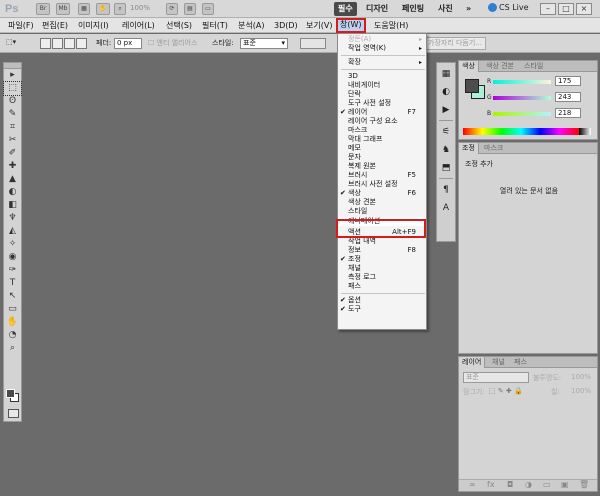 This screenshot has width=600, height=496. I want to click on fill-input: 100%, so click(581, 391).